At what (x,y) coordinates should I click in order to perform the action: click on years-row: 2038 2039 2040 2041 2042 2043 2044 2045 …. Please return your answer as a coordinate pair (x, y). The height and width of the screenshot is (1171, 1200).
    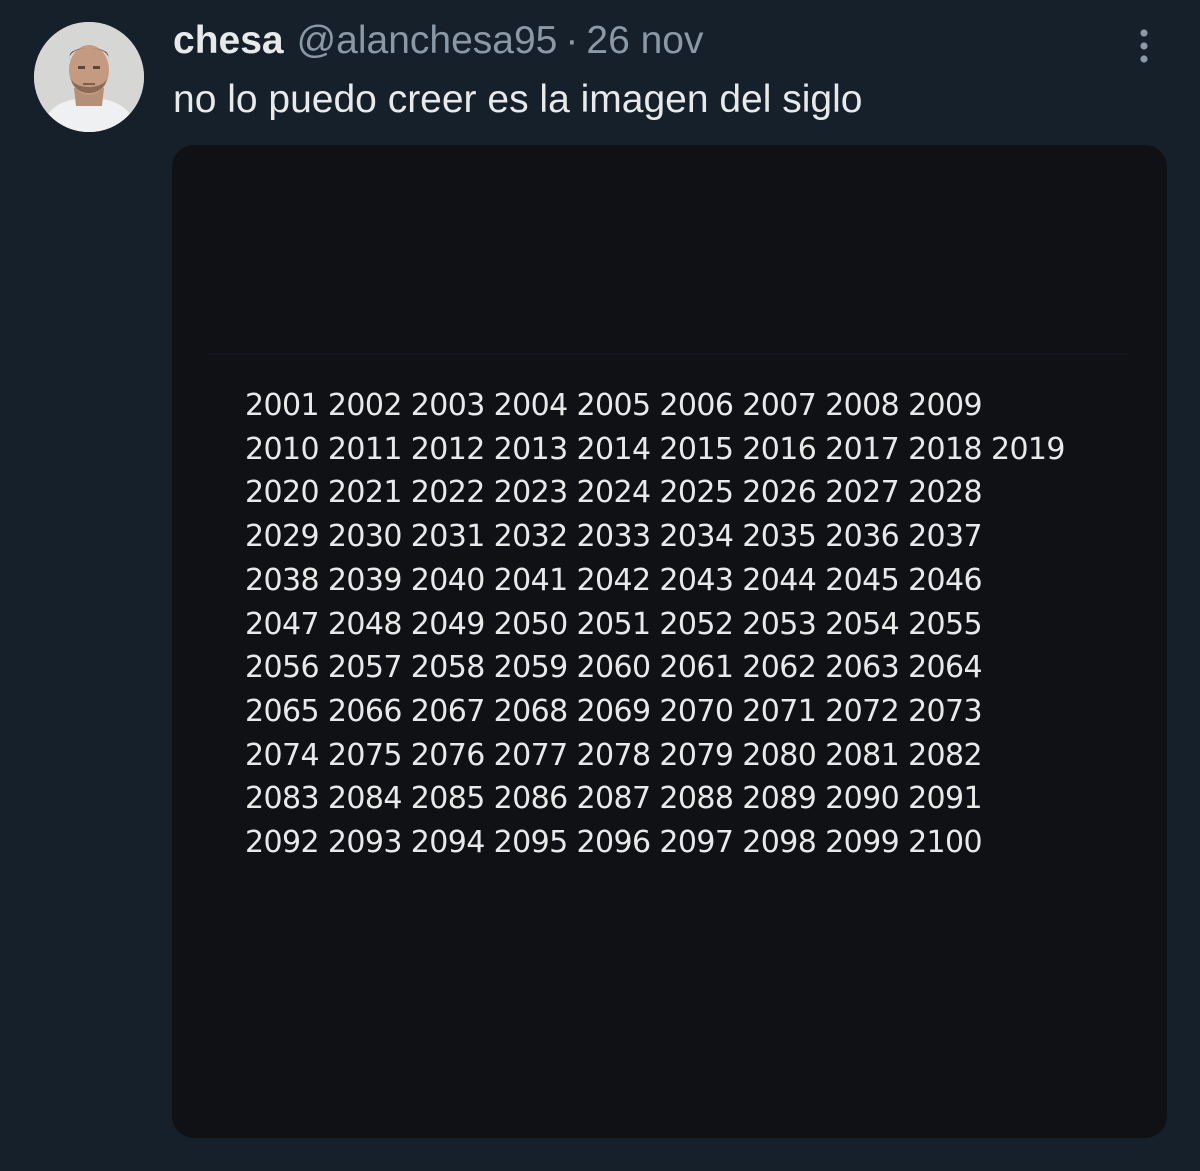
    Looking at the image, I should click on (614, 580).